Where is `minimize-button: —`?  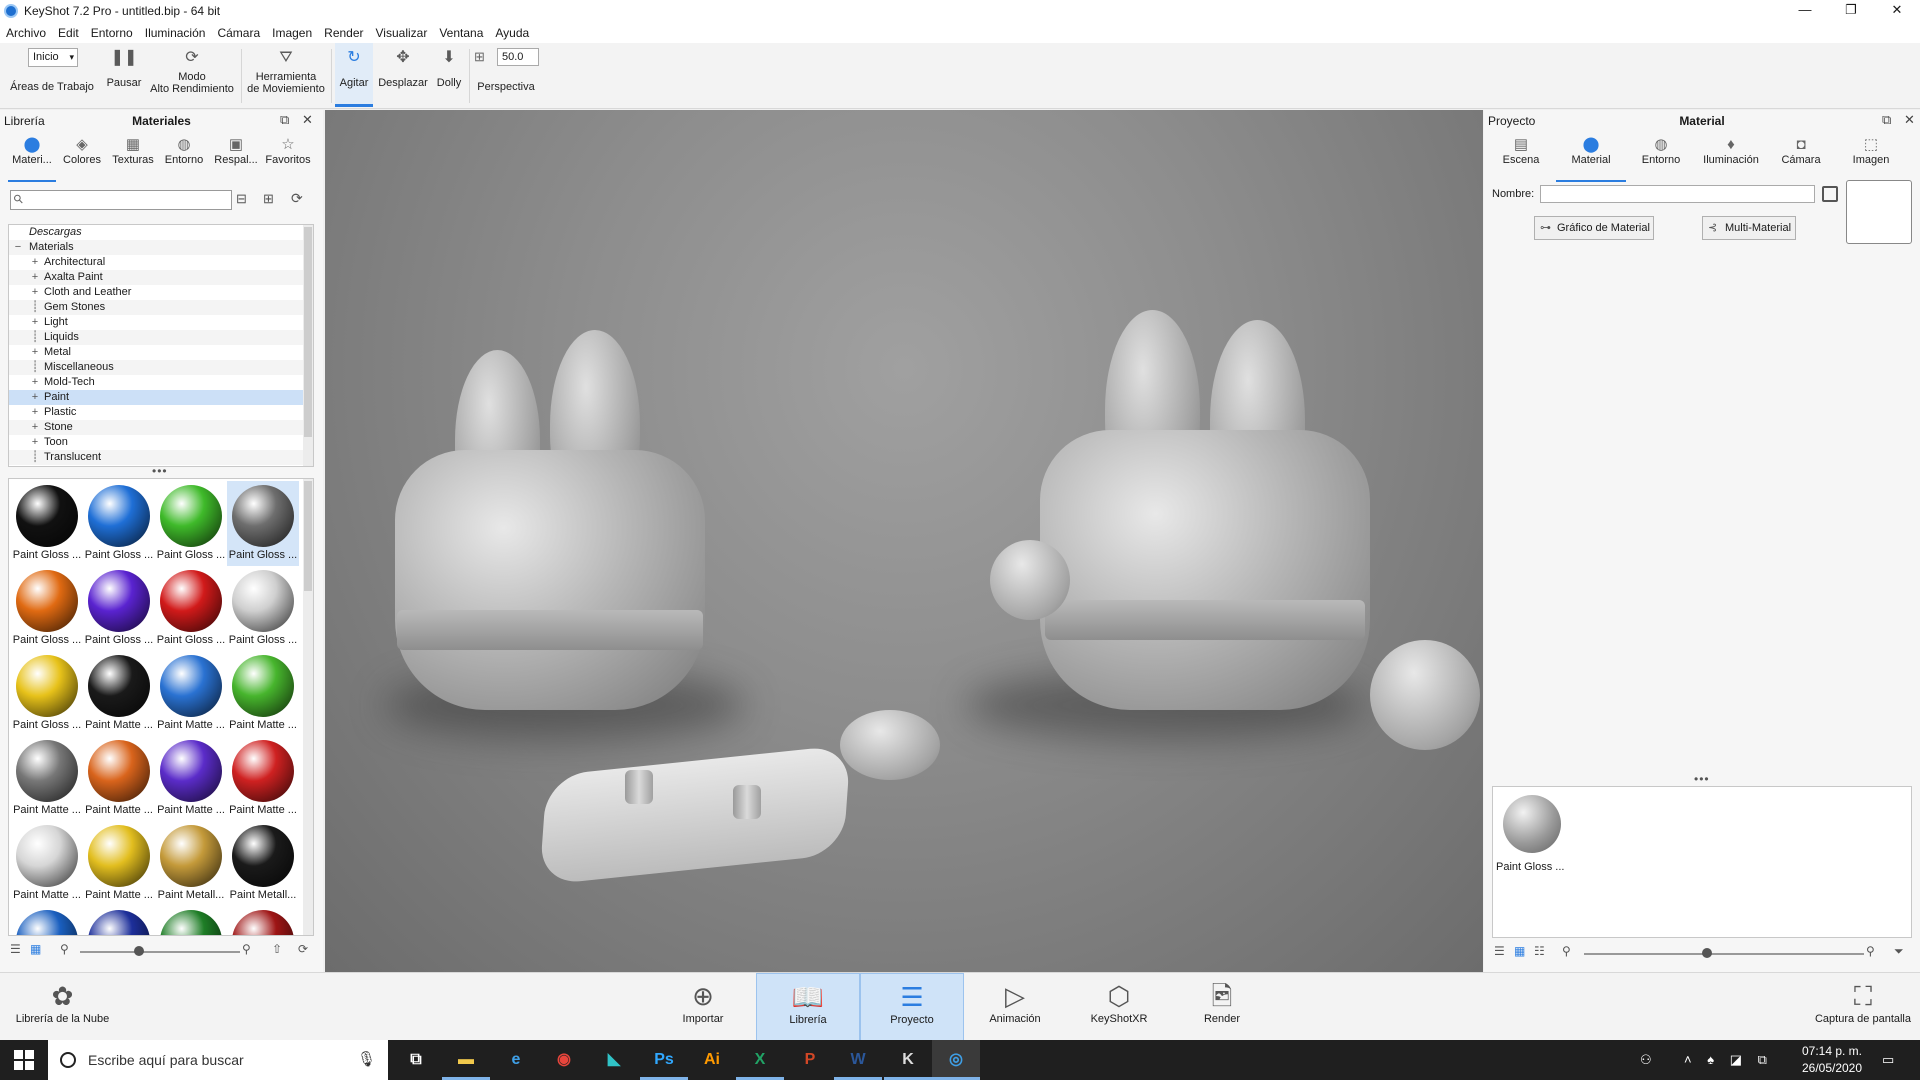 minimize-button: — is located at coordinates (1805, 11).